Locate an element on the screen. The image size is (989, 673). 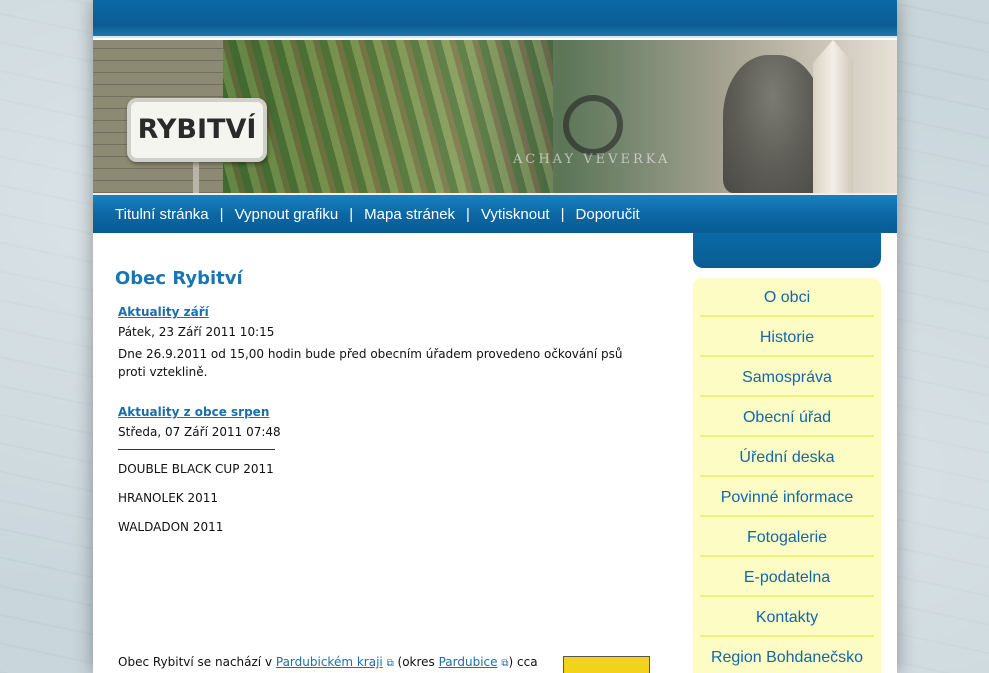
sidebar-item-povinne-informace: Povinné informace is located at coordinates (787, 498).